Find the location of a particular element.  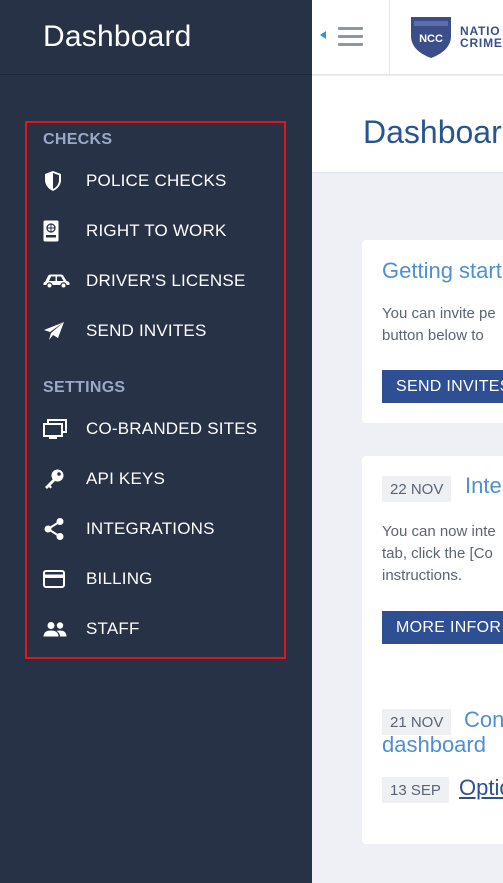

sidebar-item-right-to-work: RIGHT TO WORK is located at coordinates (135, 231).